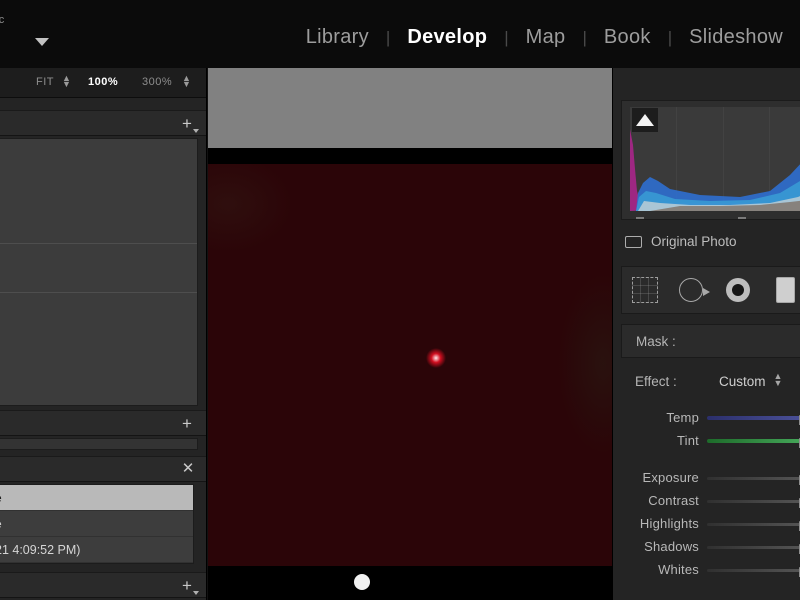  Describe the element at coordinates (2, 20) in the screenshot. I see `app-title: e Classic` at that location.